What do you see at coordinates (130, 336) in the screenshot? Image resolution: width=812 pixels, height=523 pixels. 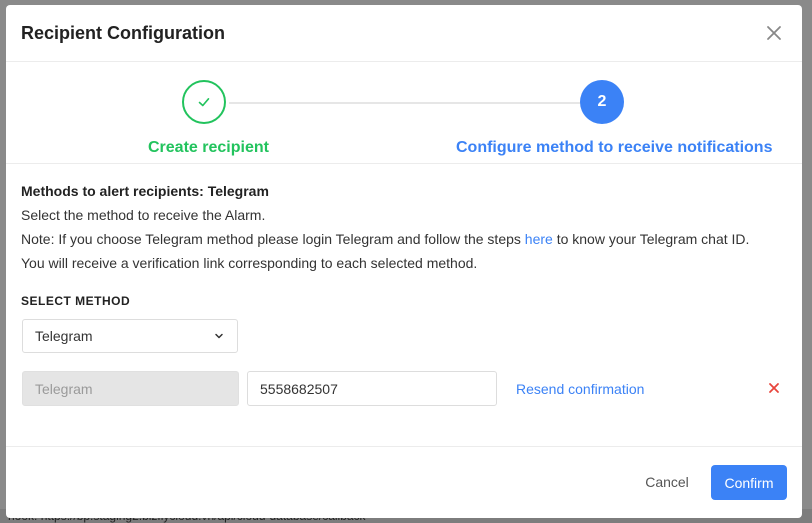 I see `method-select: Telegram` at bounding box center [130, 336].